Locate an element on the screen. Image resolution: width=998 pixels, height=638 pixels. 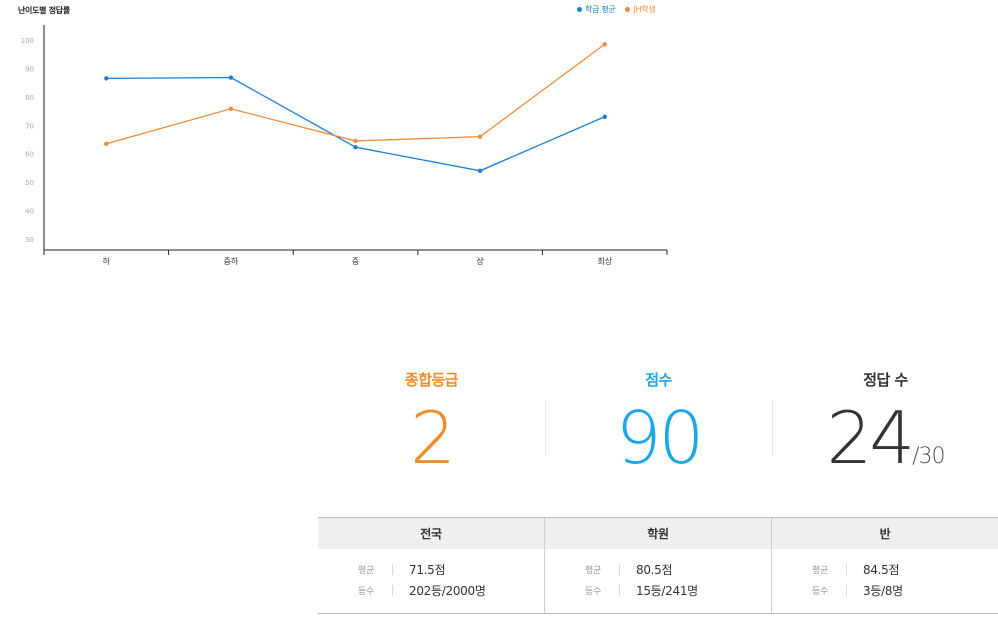
score-value: 90 is located at coordinates (660, 438).